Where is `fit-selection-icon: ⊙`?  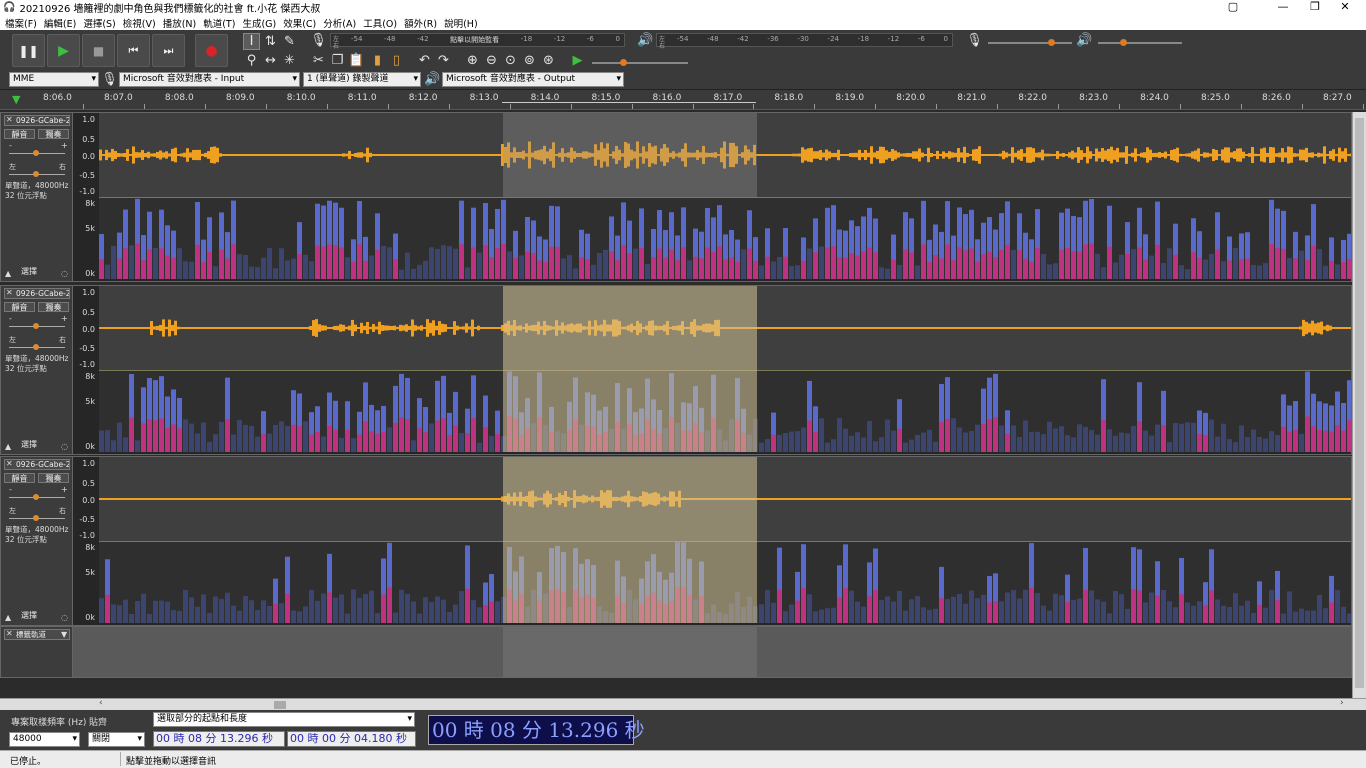
fit-selection-icon: ⊙ is located at coordinates (510, 60).